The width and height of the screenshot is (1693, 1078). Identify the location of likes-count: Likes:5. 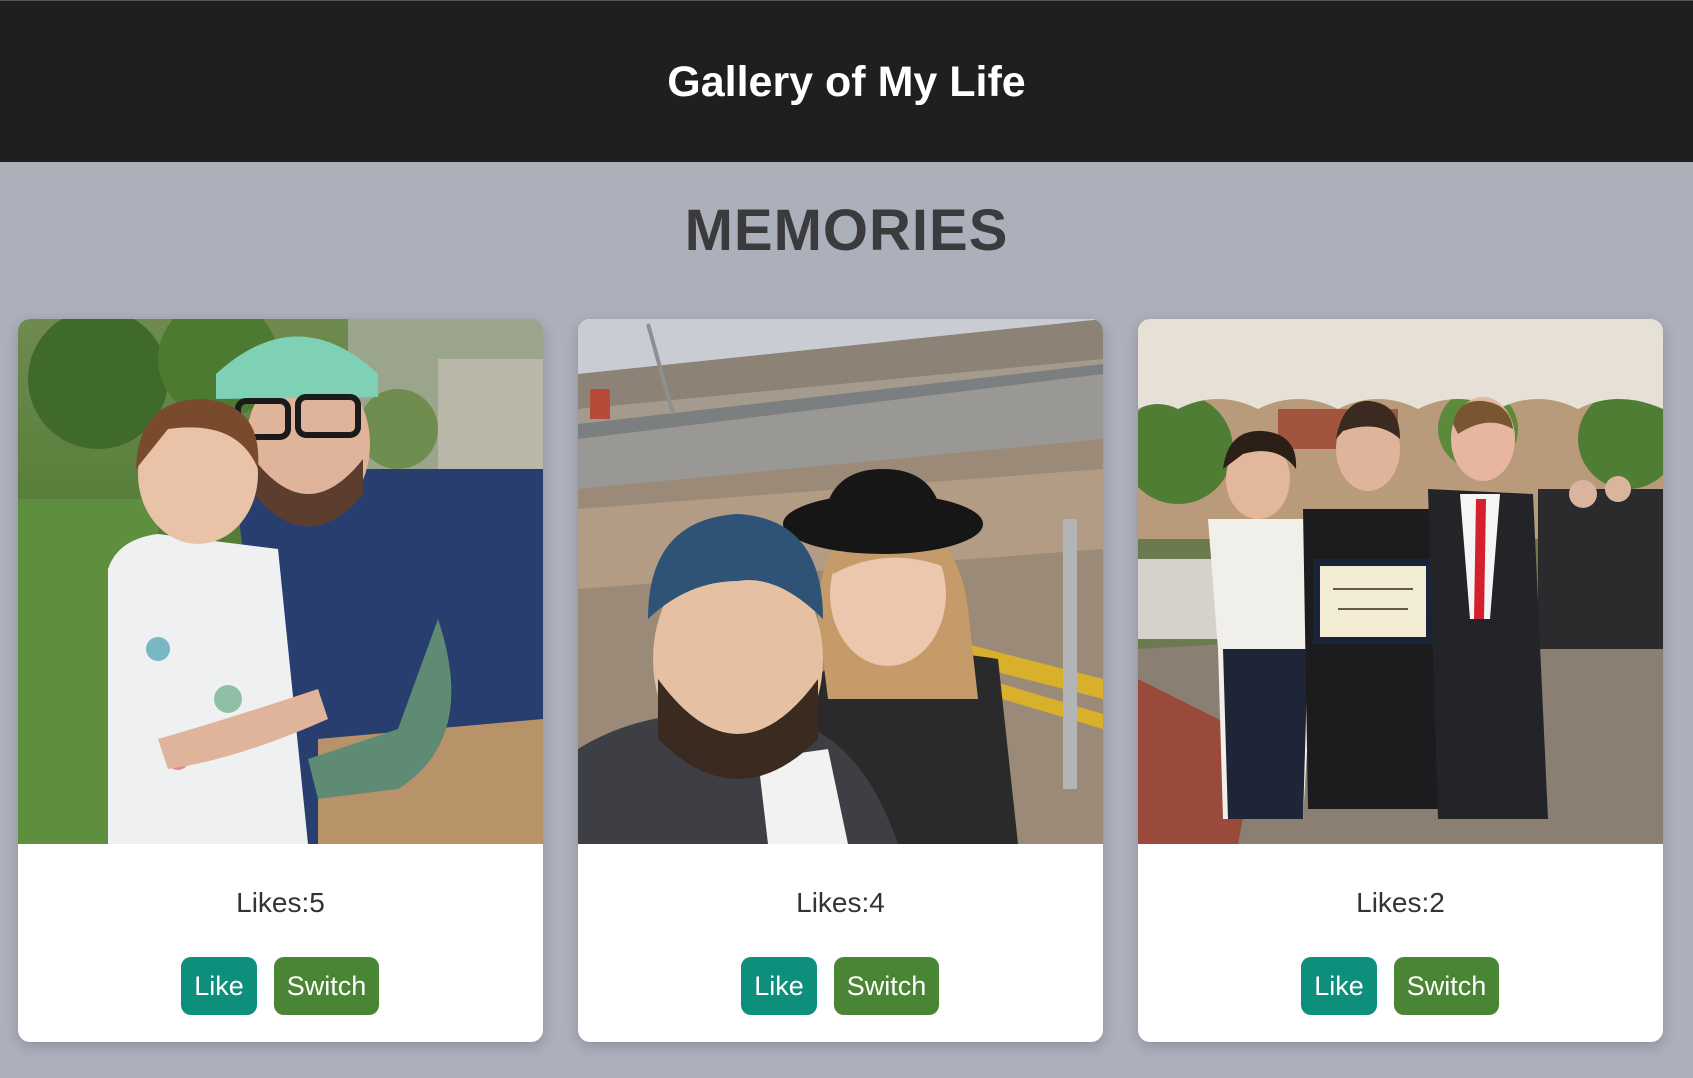
(280, 902).